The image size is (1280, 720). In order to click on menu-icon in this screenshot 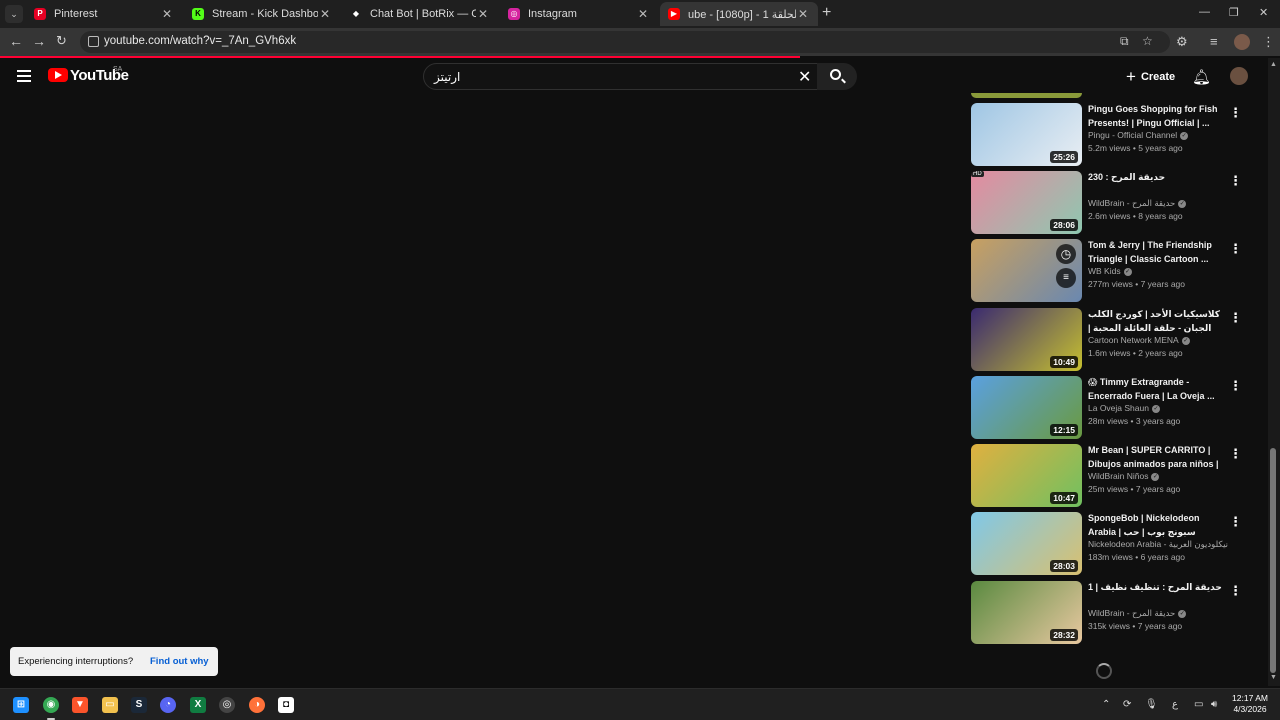, I will do `click(24, 76)`.